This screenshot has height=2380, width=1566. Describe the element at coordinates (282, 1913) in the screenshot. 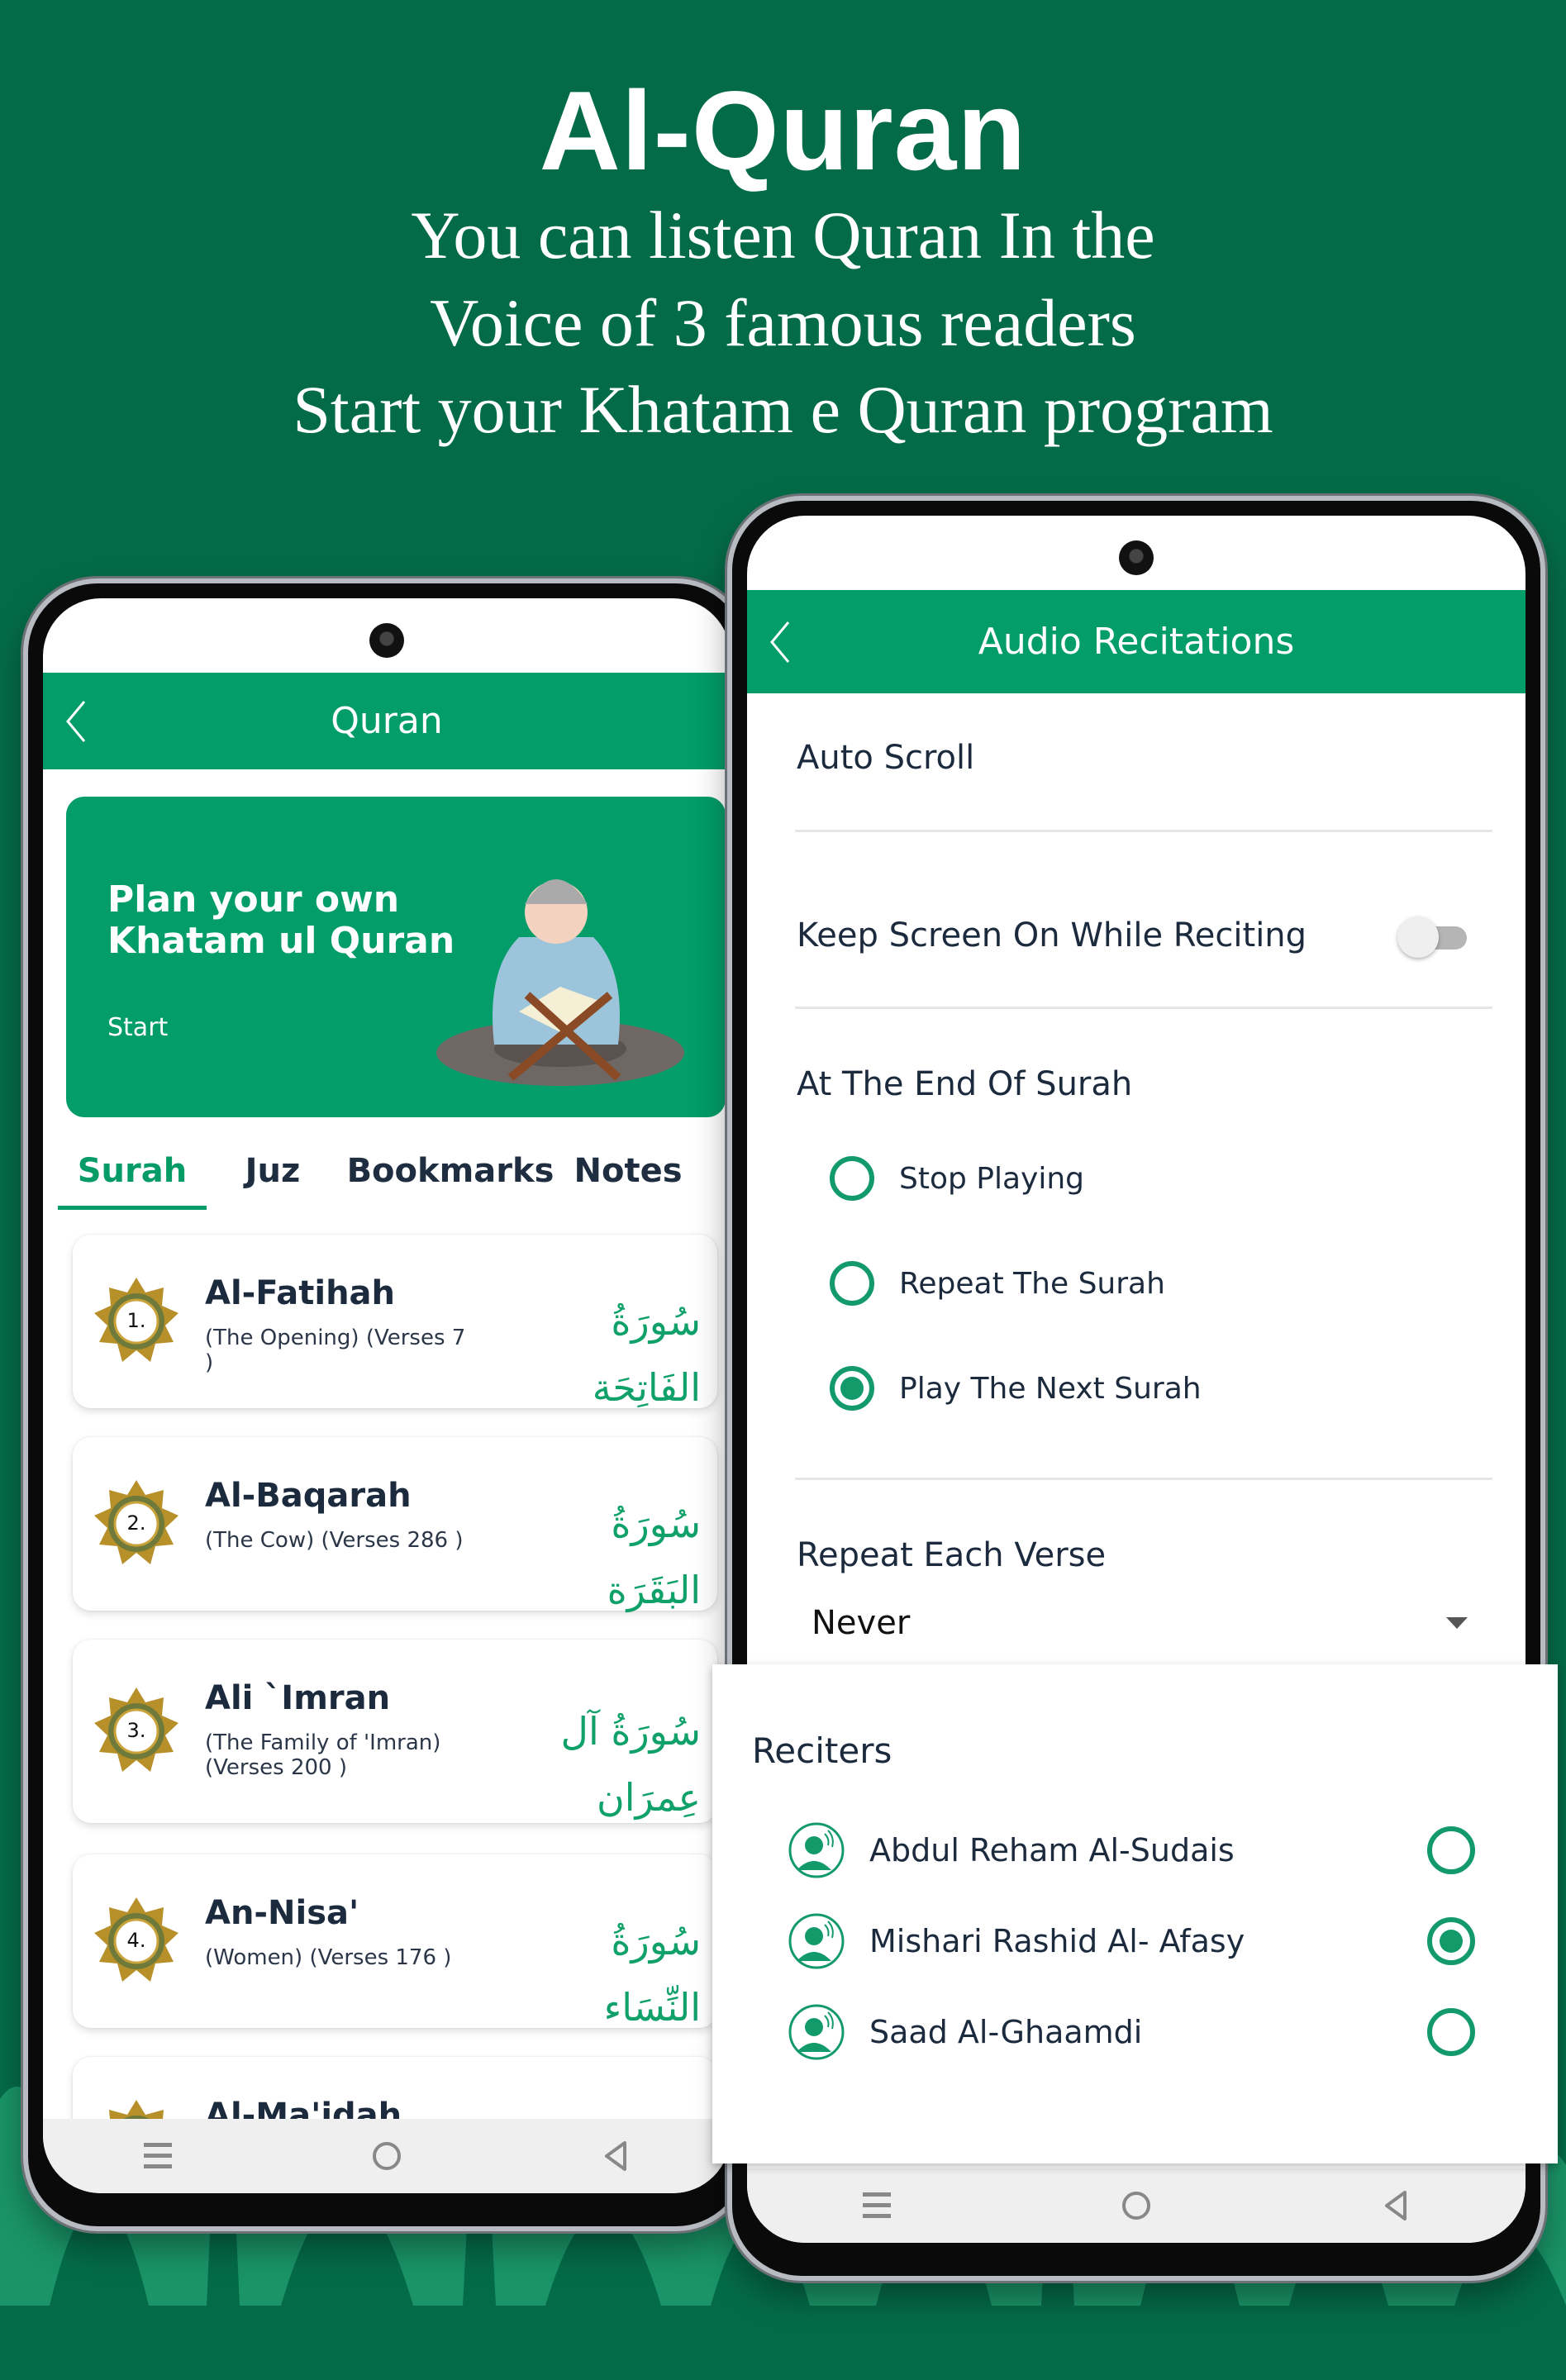

I see `surah-name: An-Nisa'` at that location.